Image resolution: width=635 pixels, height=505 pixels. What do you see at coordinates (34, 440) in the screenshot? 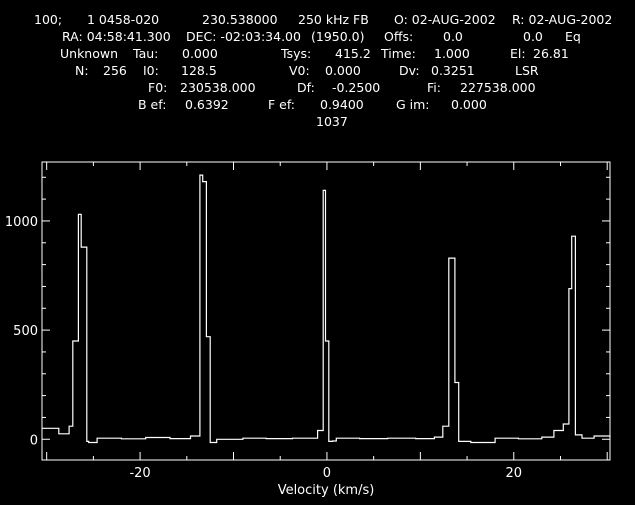
I see `y-tick-label: 0` at bounding box center [34, 440].